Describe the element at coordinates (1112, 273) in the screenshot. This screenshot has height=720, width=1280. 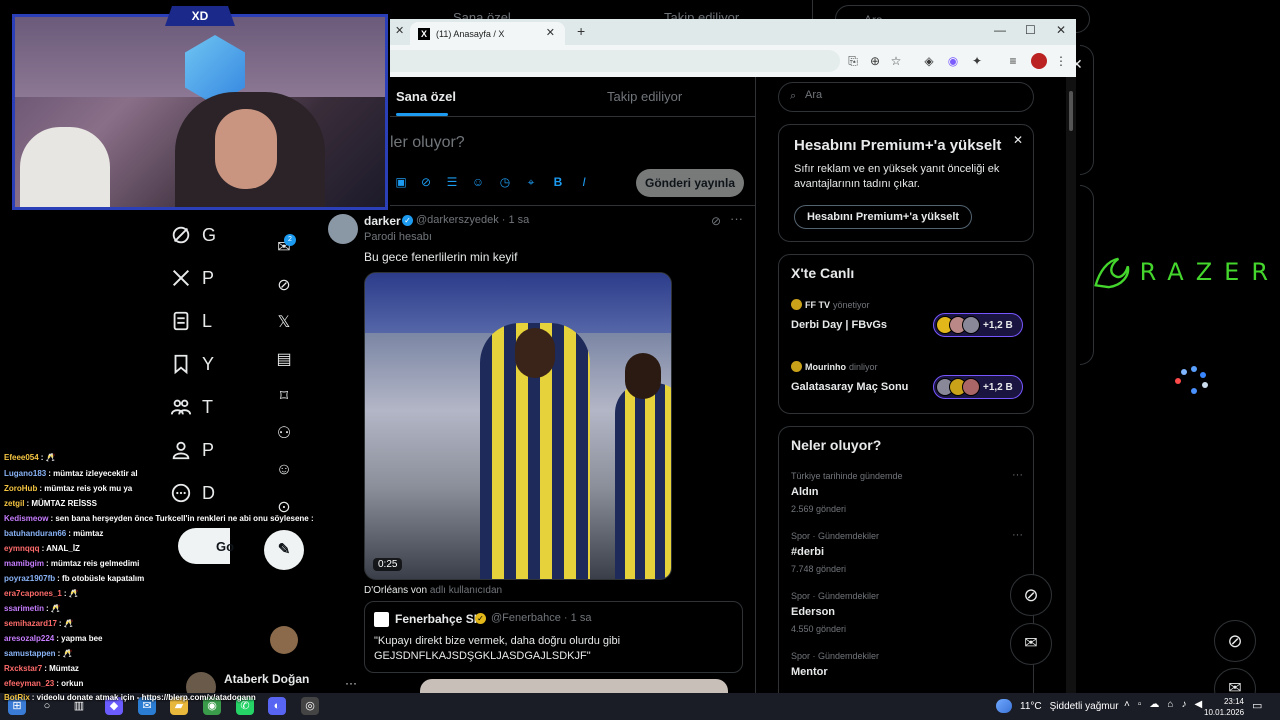
I see `razer-snake-icon` at that location.